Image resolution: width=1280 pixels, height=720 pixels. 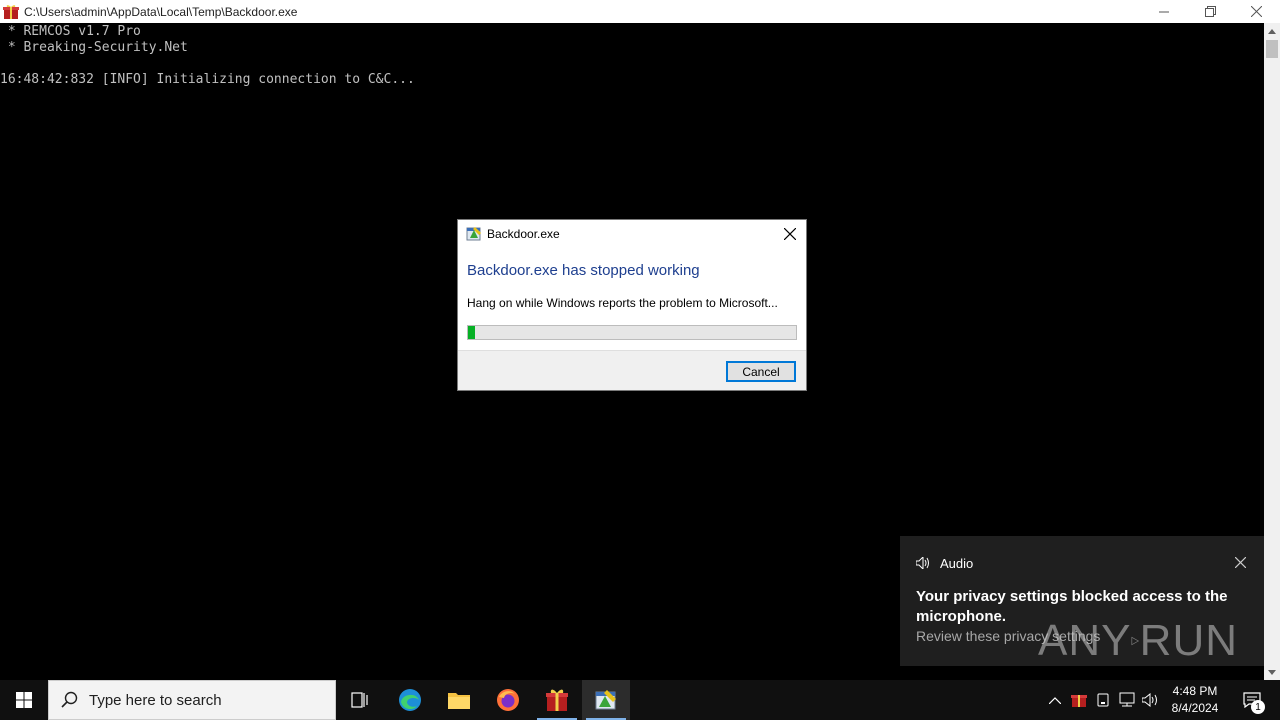 I want to click on play-triangle-icon, so click(x=1135, y=641).